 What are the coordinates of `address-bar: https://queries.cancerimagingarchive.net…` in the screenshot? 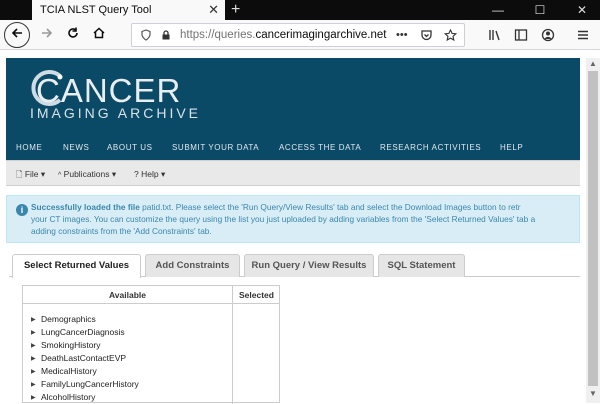 It's located at (298, 35).